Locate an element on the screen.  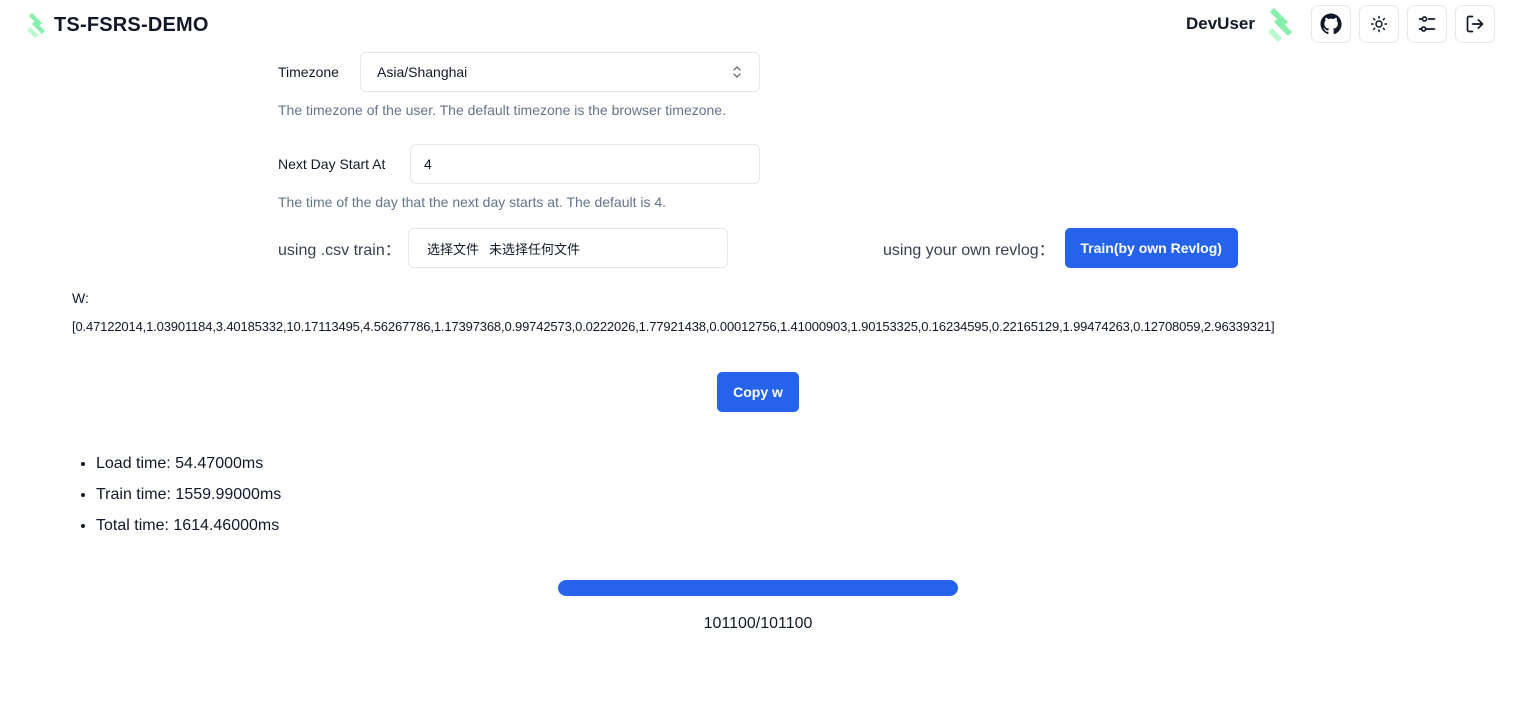
load-time-item: Load time: 54.47000ms is located at coordinates (188, 464).